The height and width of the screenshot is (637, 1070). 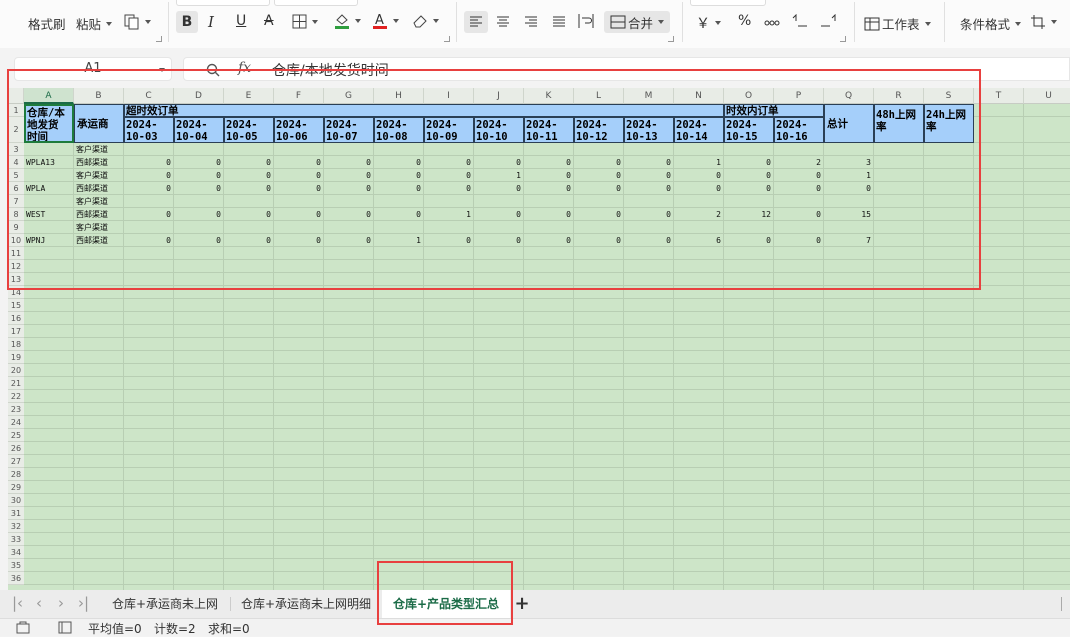 What do you see at coordinates (39, 603) in the screenshot?
I see `prev-sheet-icon: ‹` at bounding box center [39, 603].